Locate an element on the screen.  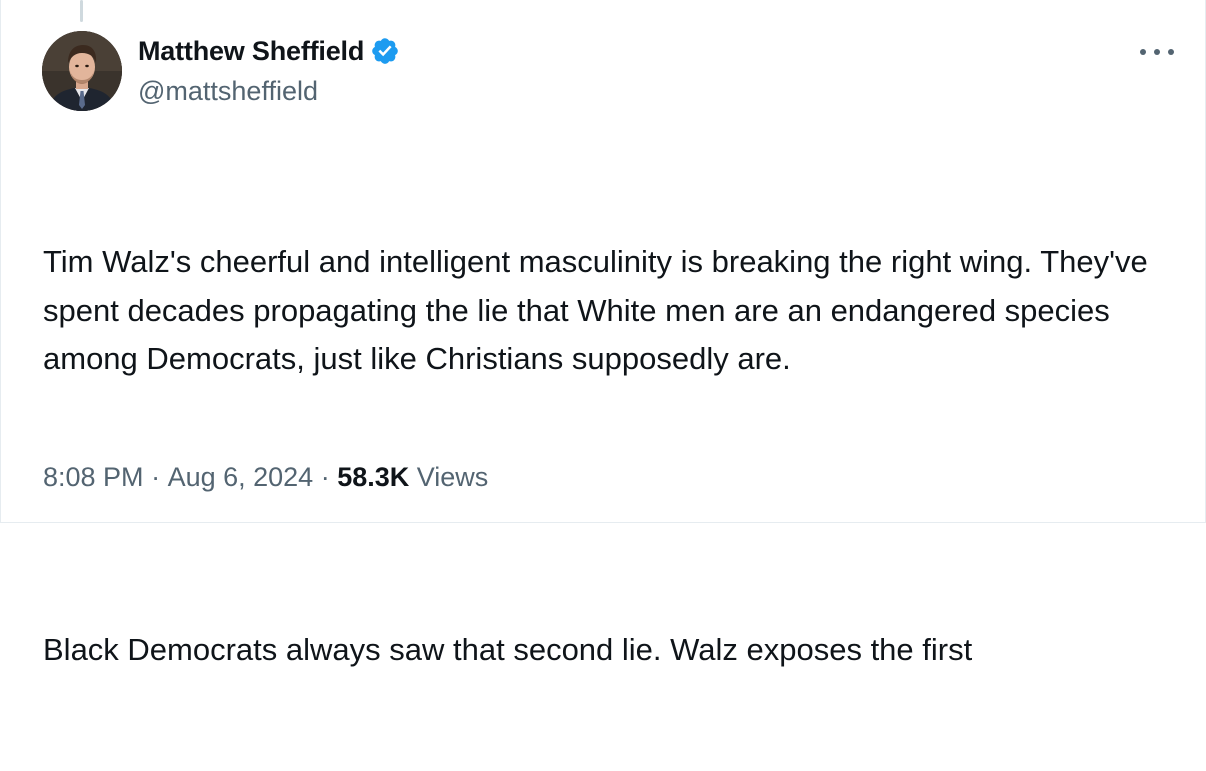
views-count: 58.3K is located at coordinates (373, 477).